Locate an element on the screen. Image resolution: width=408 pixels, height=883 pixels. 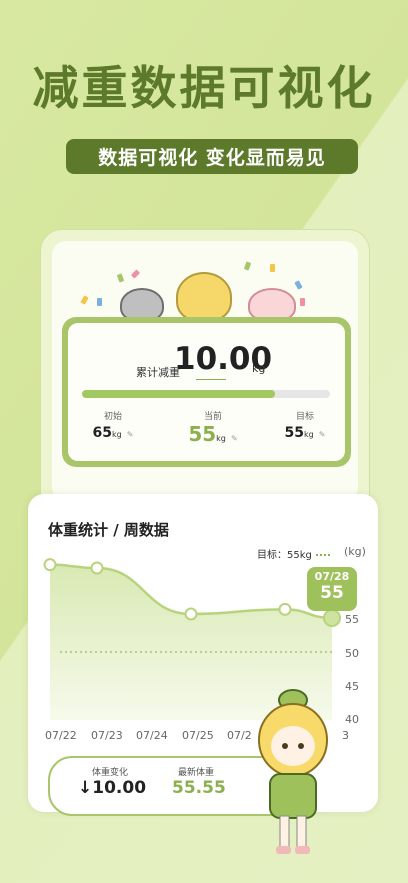
badge-date: 07/28 is located at coordinates (332, 576).